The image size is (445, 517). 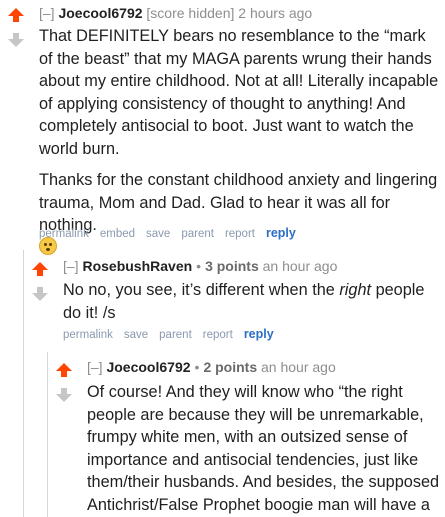 I want to click on comment-score: 2 points, so click(x=230, y=367).